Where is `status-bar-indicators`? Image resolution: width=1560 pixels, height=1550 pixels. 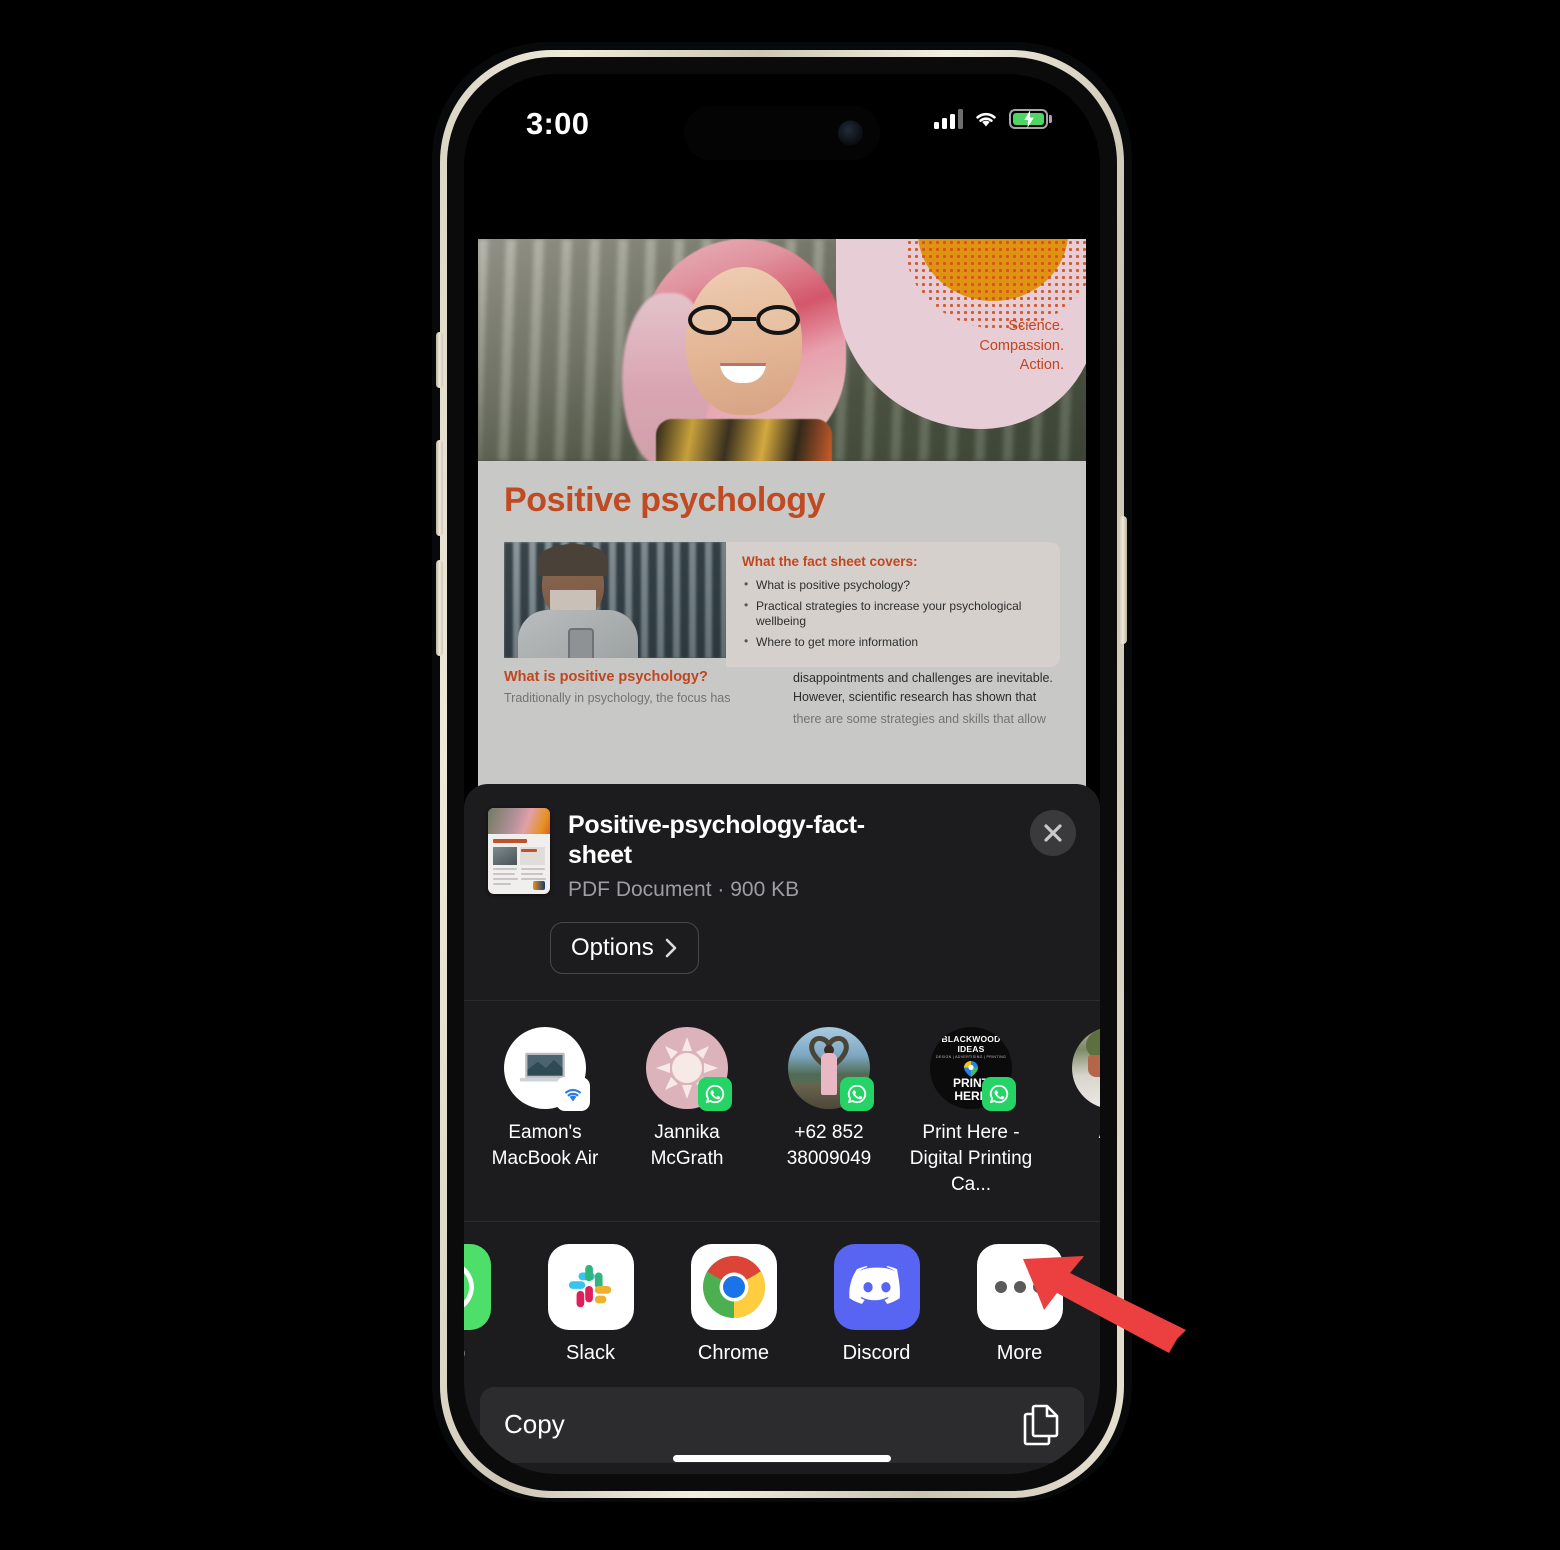
status-bar-indicators is located at coordinates (991, 118).